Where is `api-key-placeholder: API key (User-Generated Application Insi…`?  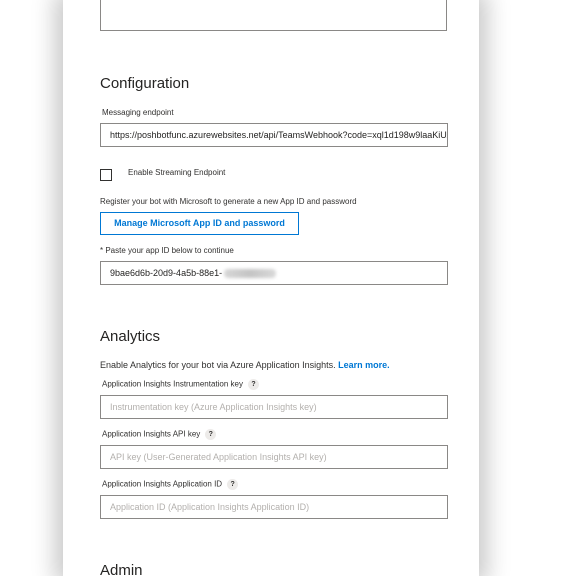
api-key-placeholder: API key (User-Generated Application Insi… is located at coordinates (218, 457).